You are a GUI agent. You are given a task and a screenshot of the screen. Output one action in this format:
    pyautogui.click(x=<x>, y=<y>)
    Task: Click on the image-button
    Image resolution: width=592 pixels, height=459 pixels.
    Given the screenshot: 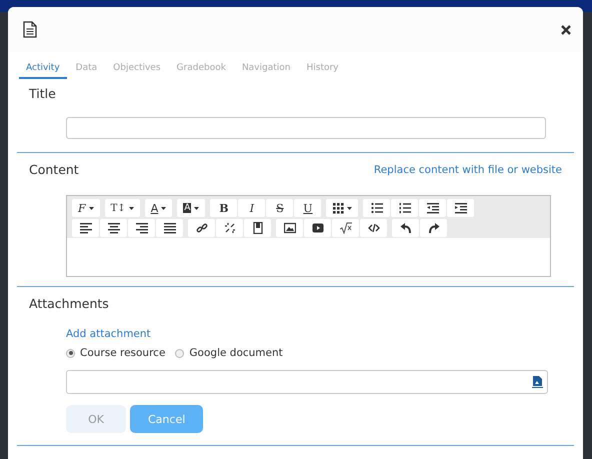 What is the action you would take?
    pyautogui.click(x=289, y=228)
    